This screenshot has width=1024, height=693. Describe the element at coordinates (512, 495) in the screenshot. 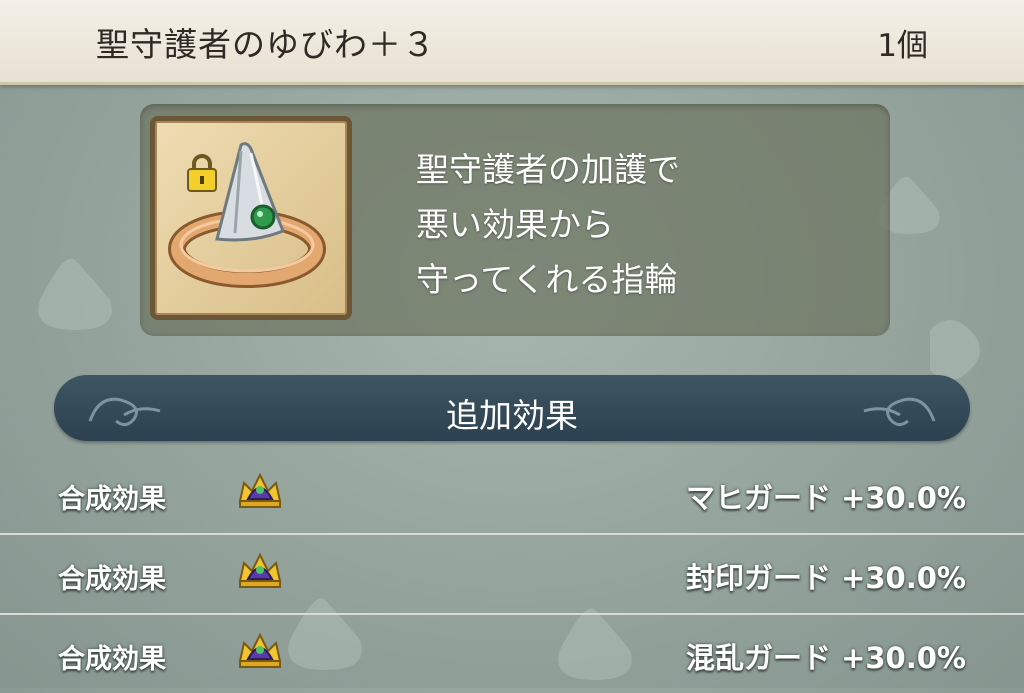

I see `effect-row: 合成効果 マヒガード +30.0%` at that location.